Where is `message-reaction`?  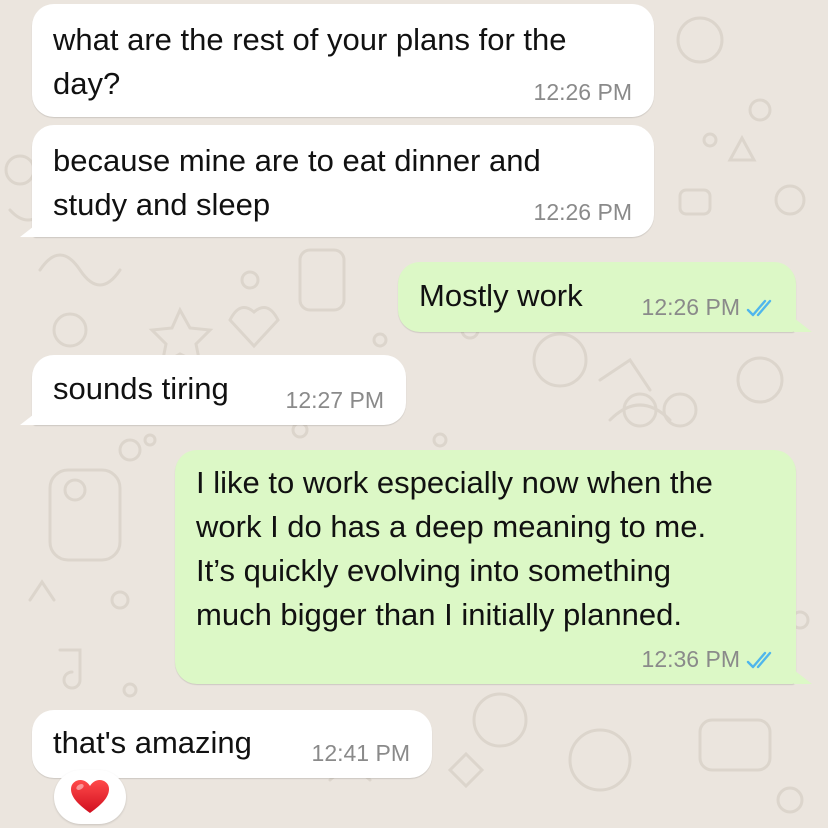 message-reaction is located at coordinates (90, 797).